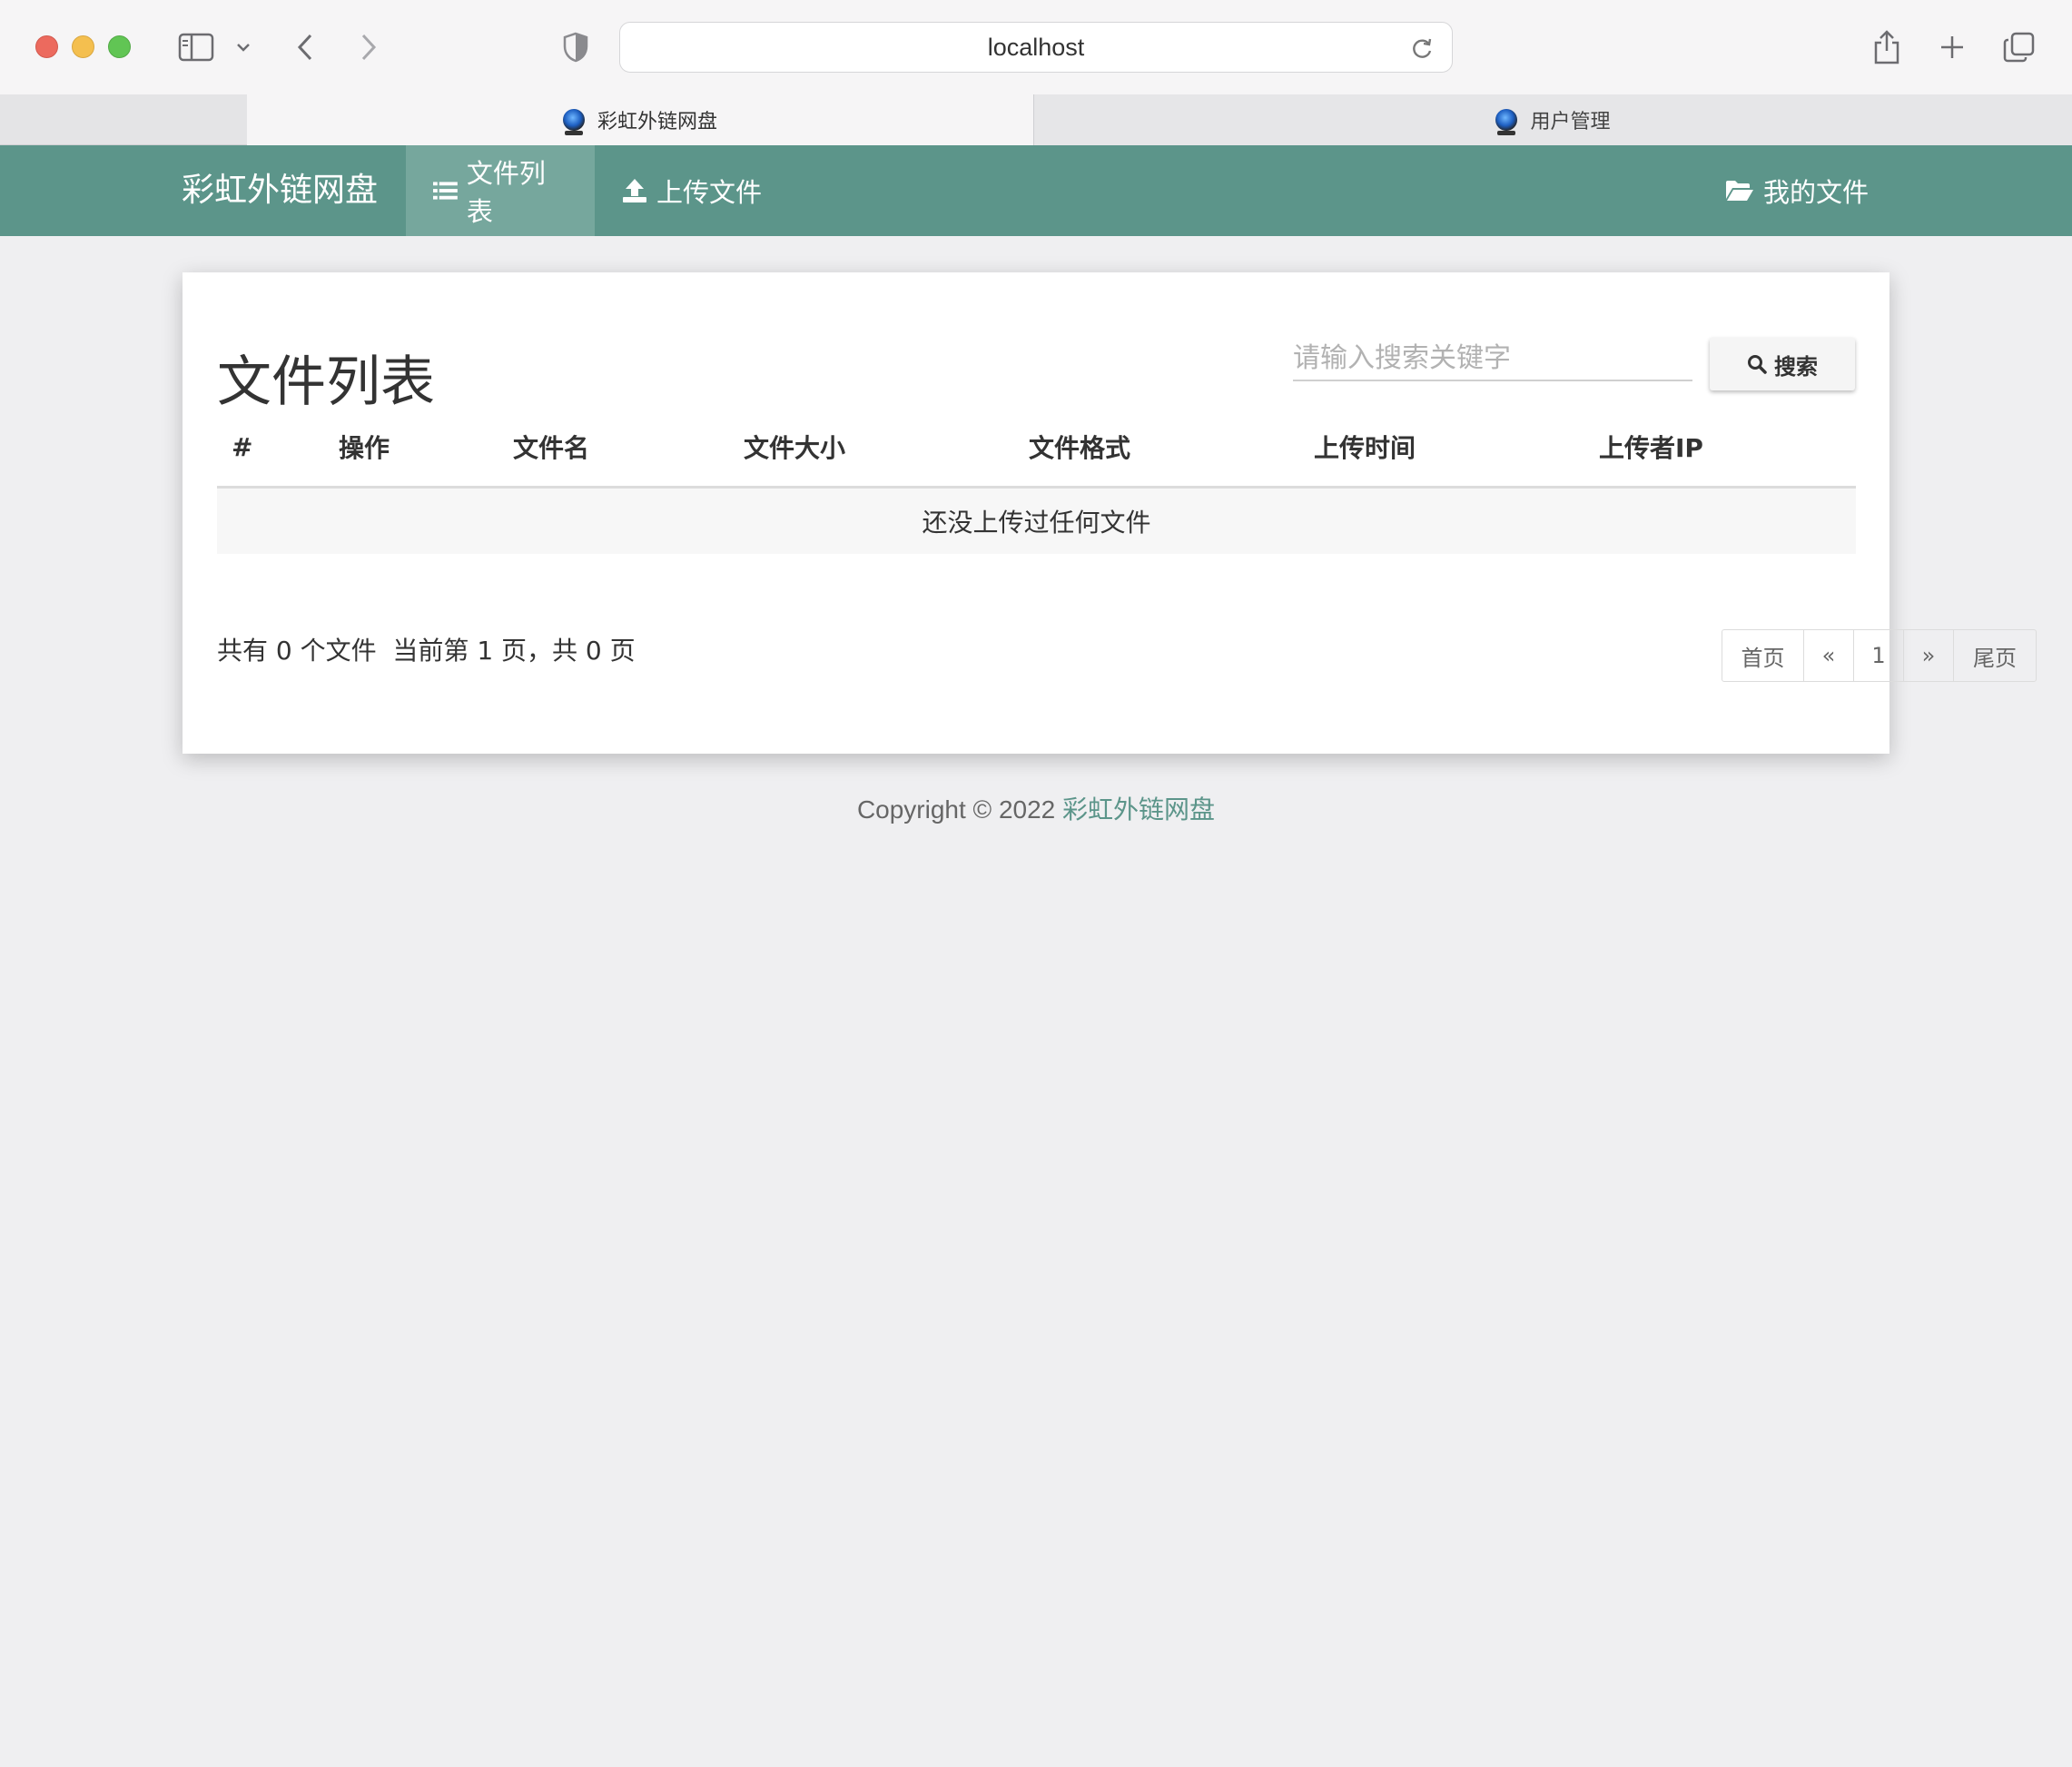  What do you see at coordinates (1138, 809) in the screenshot?
I see `footer-brand-link: 彩虹外链网盘` at bounding box center [1138, 809].